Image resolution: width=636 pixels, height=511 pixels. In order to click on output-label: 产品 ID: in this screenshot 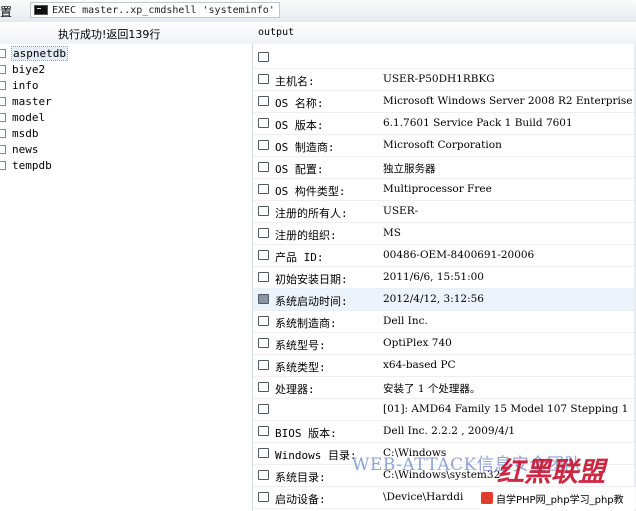, I will do `click(299, 257)`.